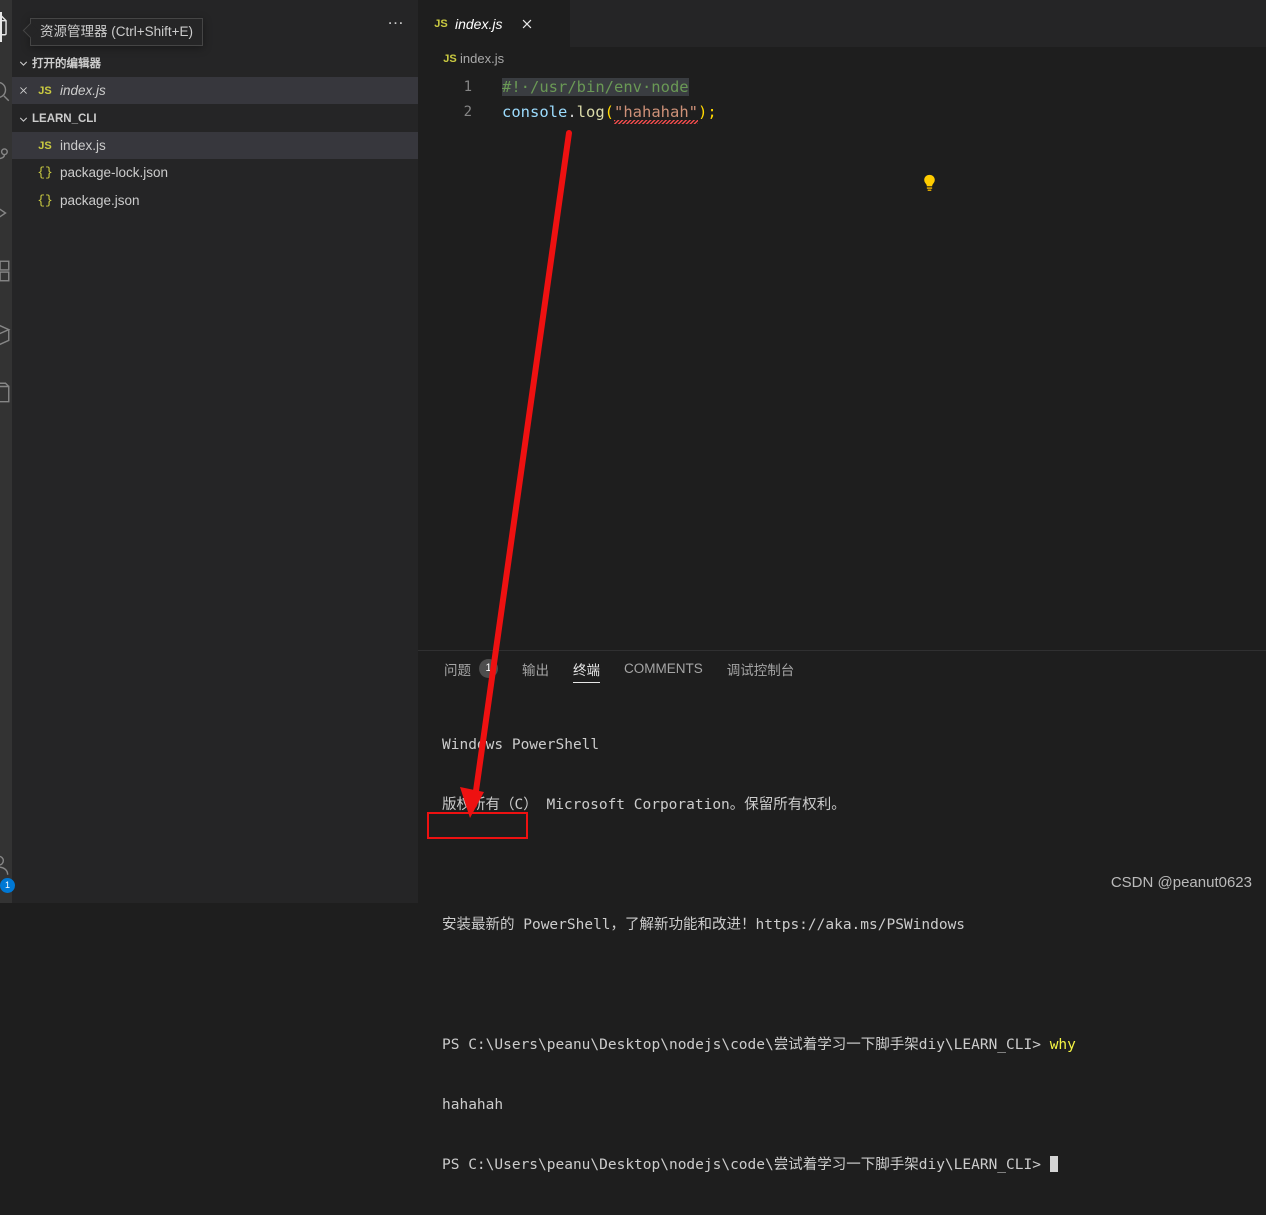  Describe the element at coordinates (117, 31) in the screenshot. I see `tooltip-text: 资源管理器 (Ctrl+Shift+E)` at that location.